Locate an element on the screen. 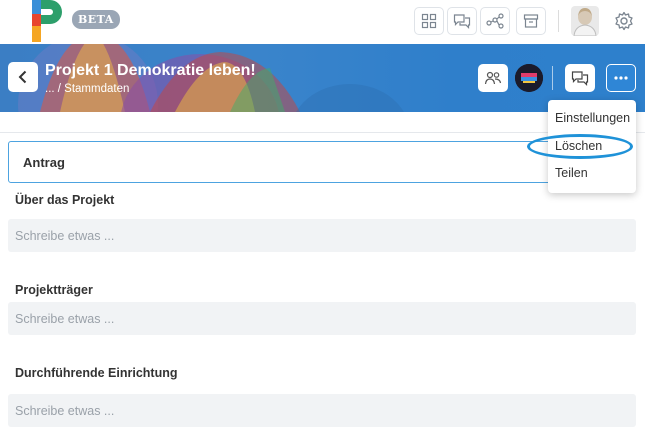 This screenshot has height=432, width=645. dashboard-icon is located at coordinates (429, 21).